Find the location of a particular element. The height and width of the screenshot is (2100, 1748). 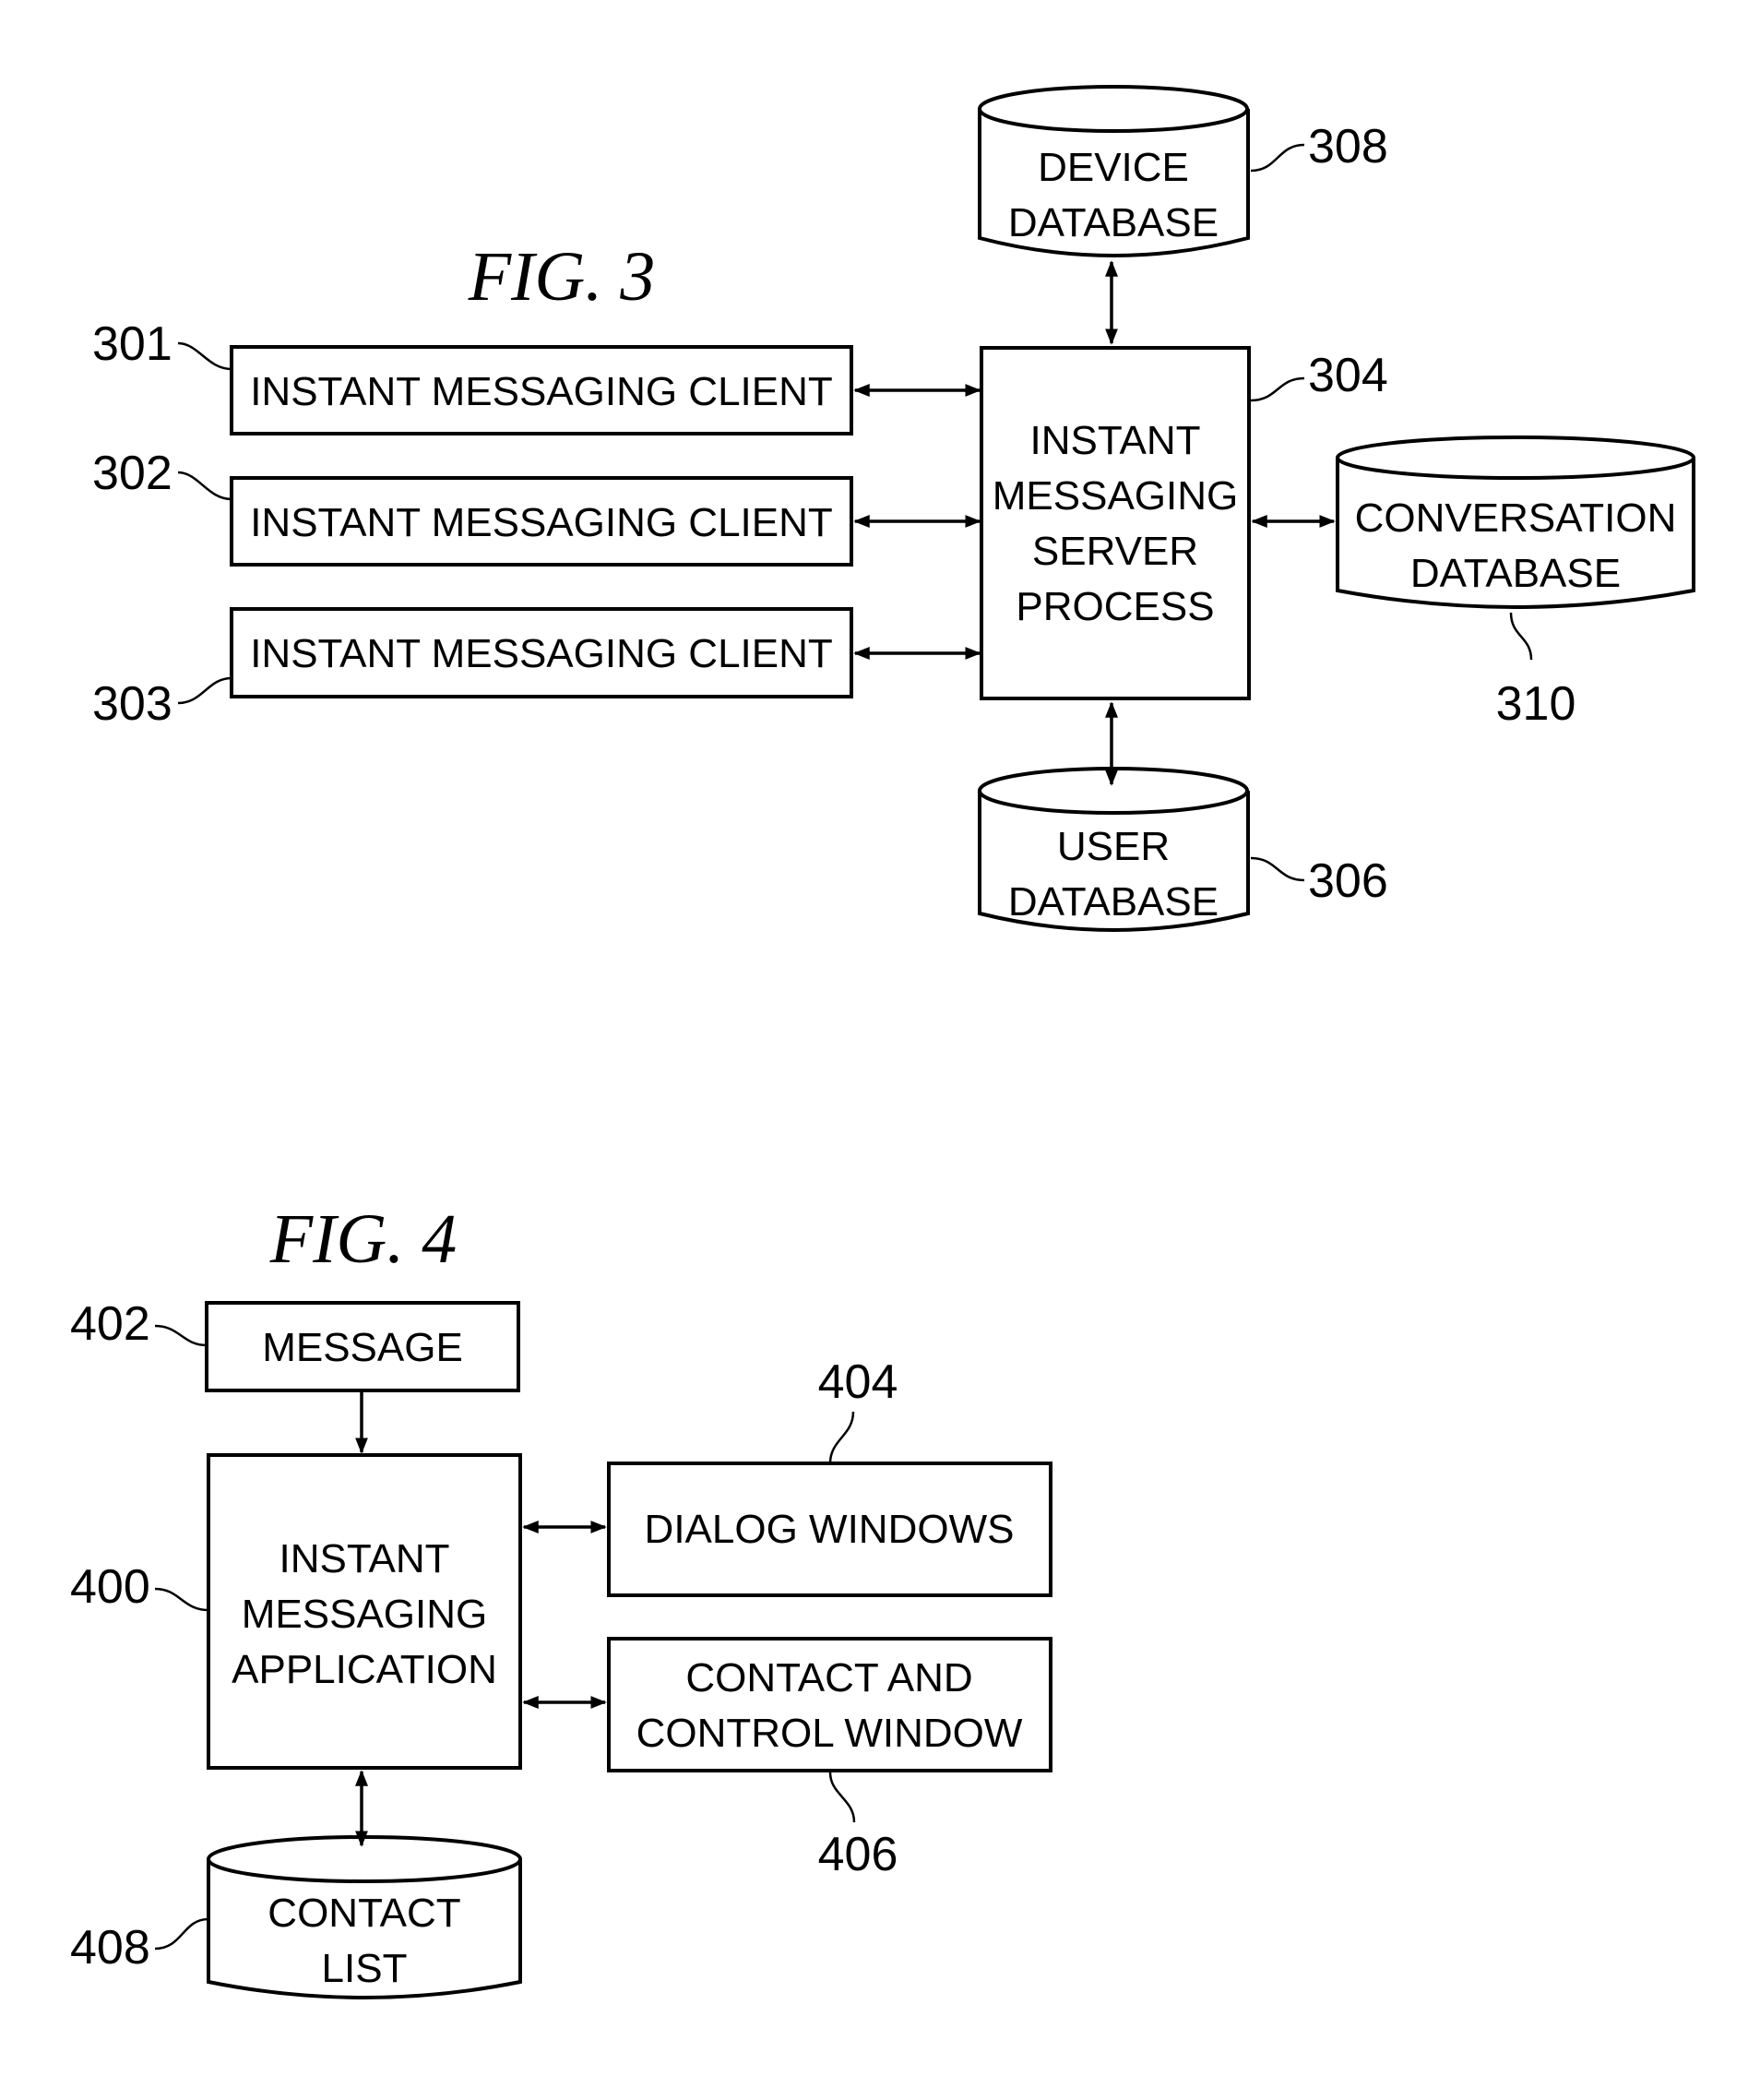

contact-list-cylinder: CONTACT LIST is located at coordinates (364, 1917).